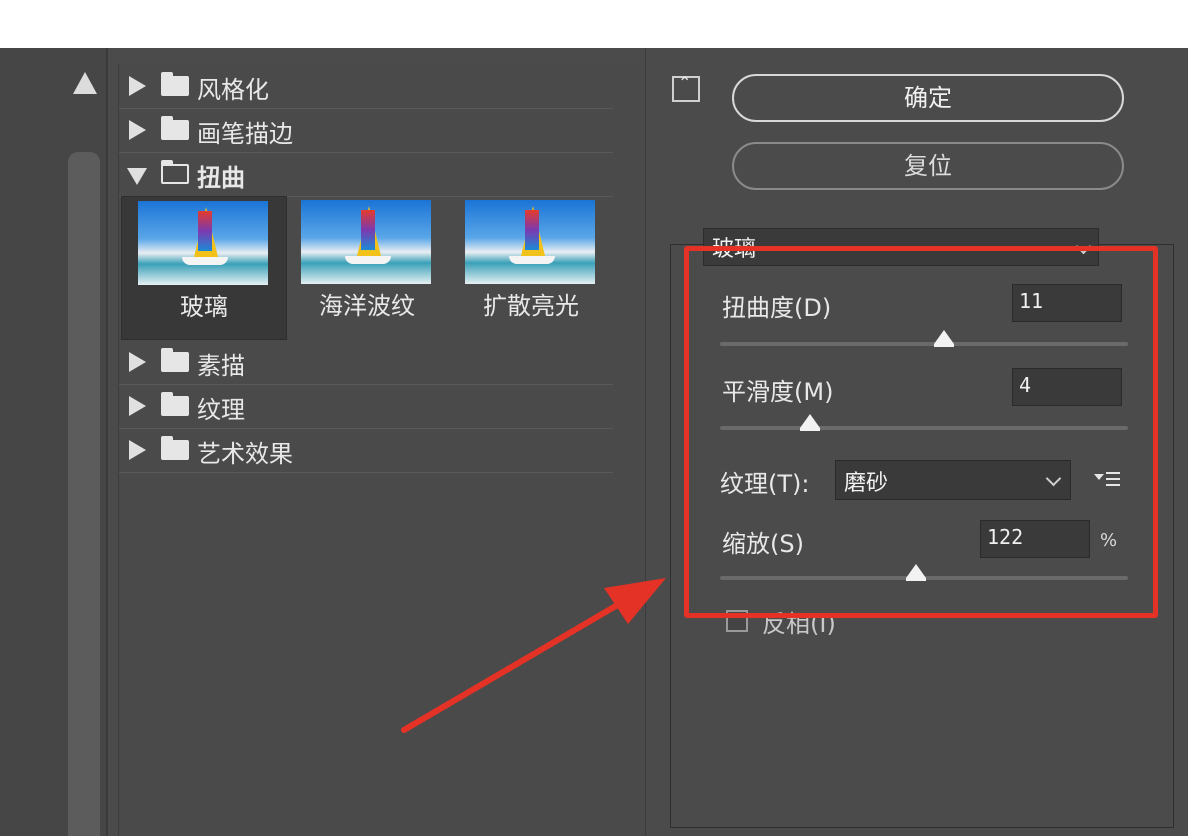 The height and width of the screenshot is (836, 1188). Describe the element at coordinates (366, 450) in the screenshot. I see `category-row-artistic: 艺术效果` at that location.